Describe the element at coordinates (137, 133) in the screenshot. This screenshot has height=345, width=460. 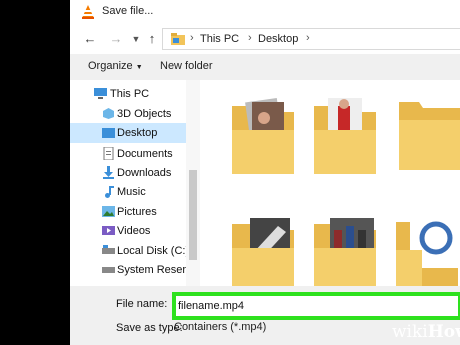
I see `sidebar-item-label: Desktop` at that location.